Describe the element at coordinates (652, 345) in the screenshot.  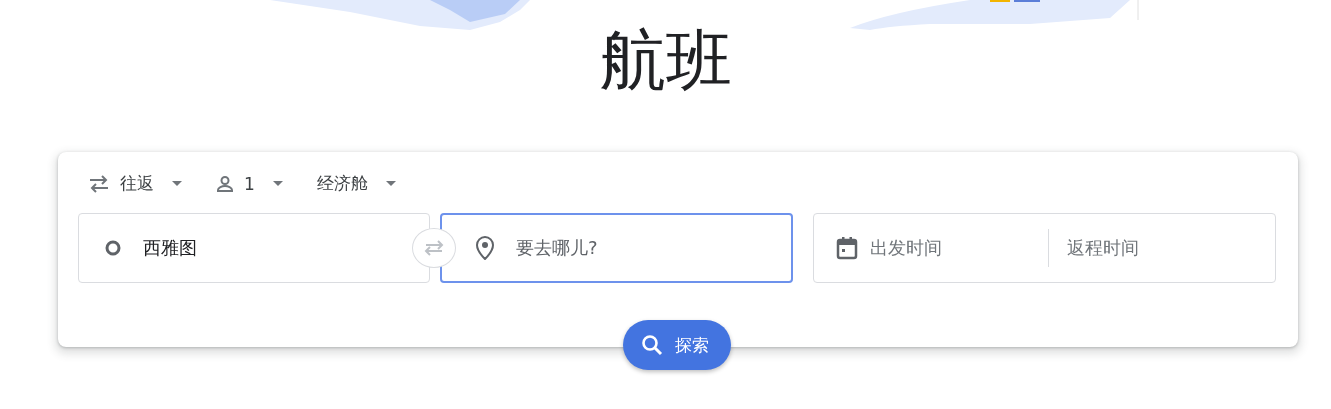
I see `search-icon` at that location.